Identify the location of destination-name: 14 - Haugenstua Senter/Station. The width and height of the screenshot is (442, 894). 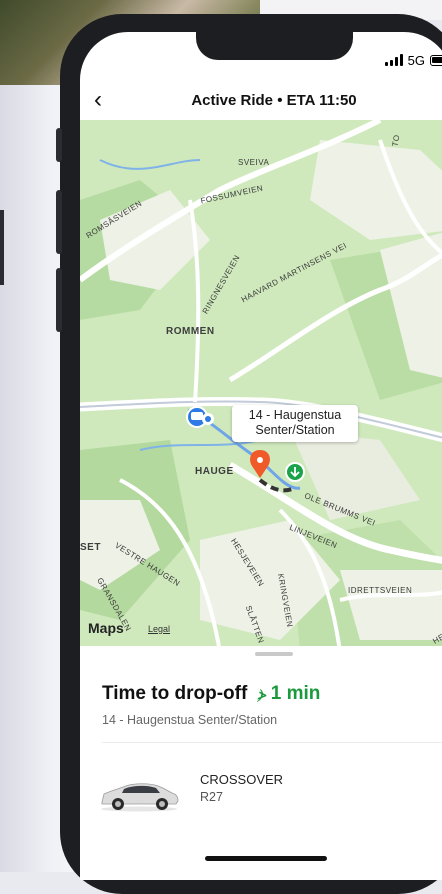
(190, 720).